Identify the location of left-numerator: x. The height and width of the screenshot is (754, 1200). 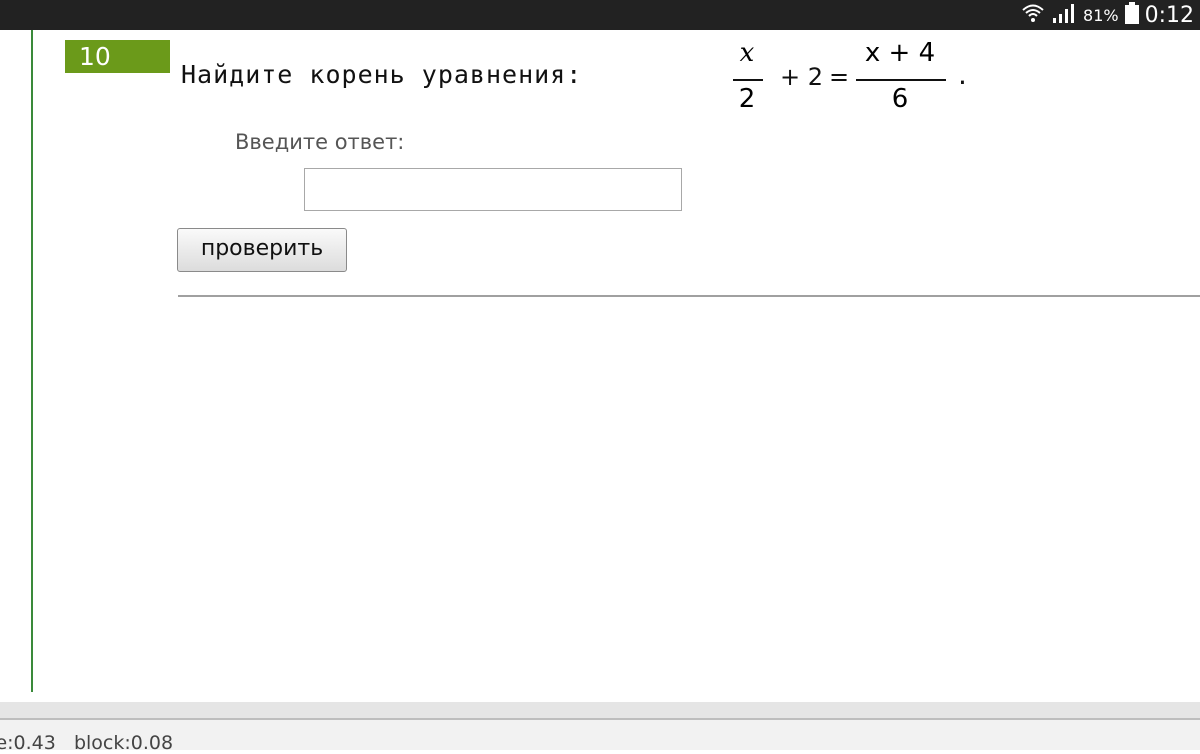
(747, 53).